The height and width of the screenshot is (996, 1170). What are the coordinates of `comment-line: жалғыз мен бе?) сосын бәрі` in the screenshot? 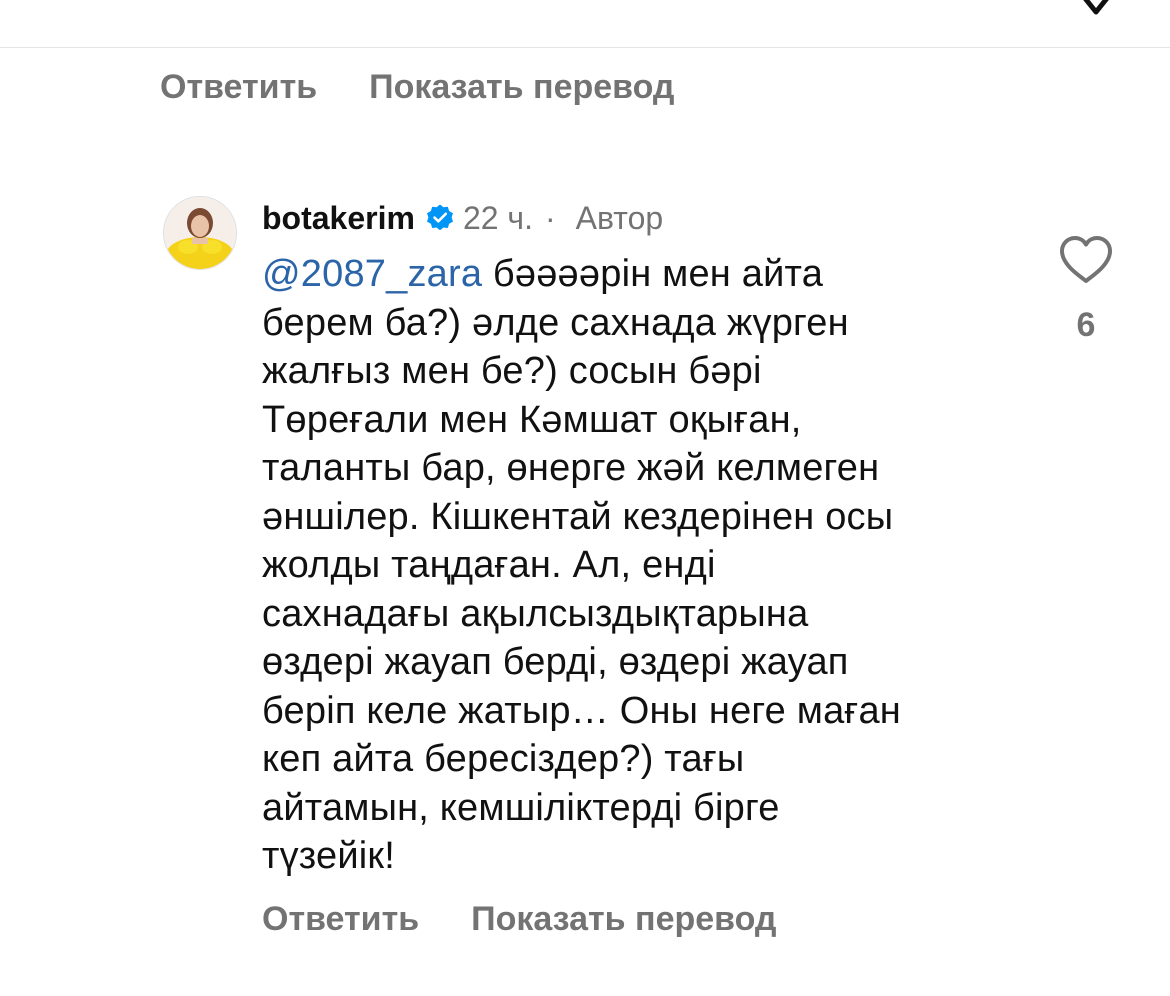 It's located at (512, 371).